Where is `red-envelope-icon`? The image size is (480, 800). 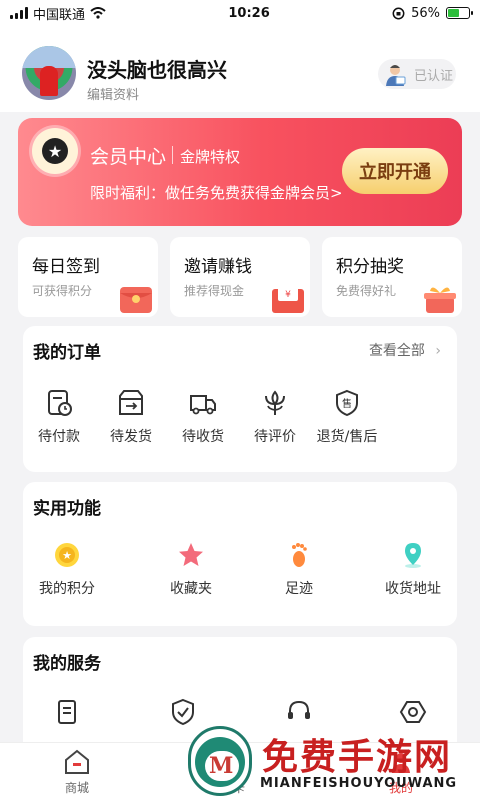
red-envelope-icon is located at coordinates (136, 300).